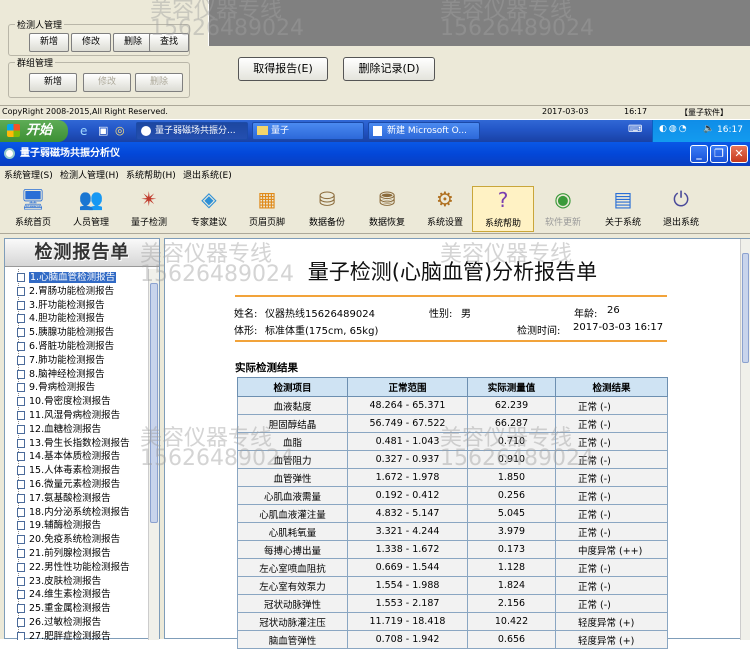  What do you see at coordinates (452, 603) in the screenshot?
I see `table-row: 冠状动脉弹性 1.553 - 2.187 2.156 正常 (-)` at bounding box center [452, 603].